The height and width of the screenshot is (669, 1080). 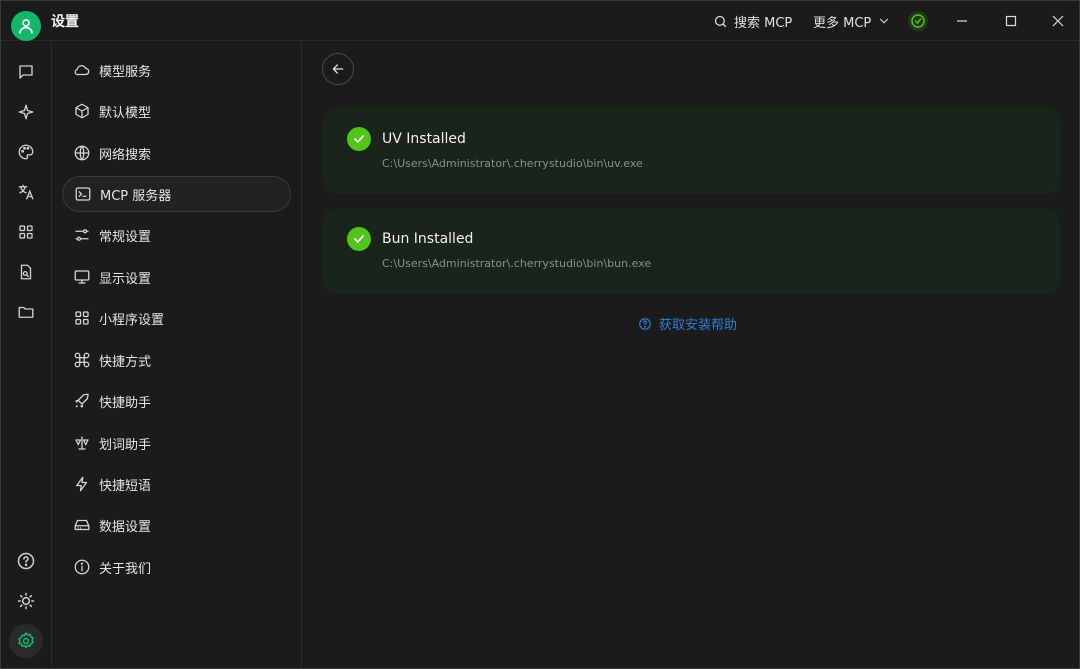 I want to click on sun-moon-icon, so click(x=26, y=601).